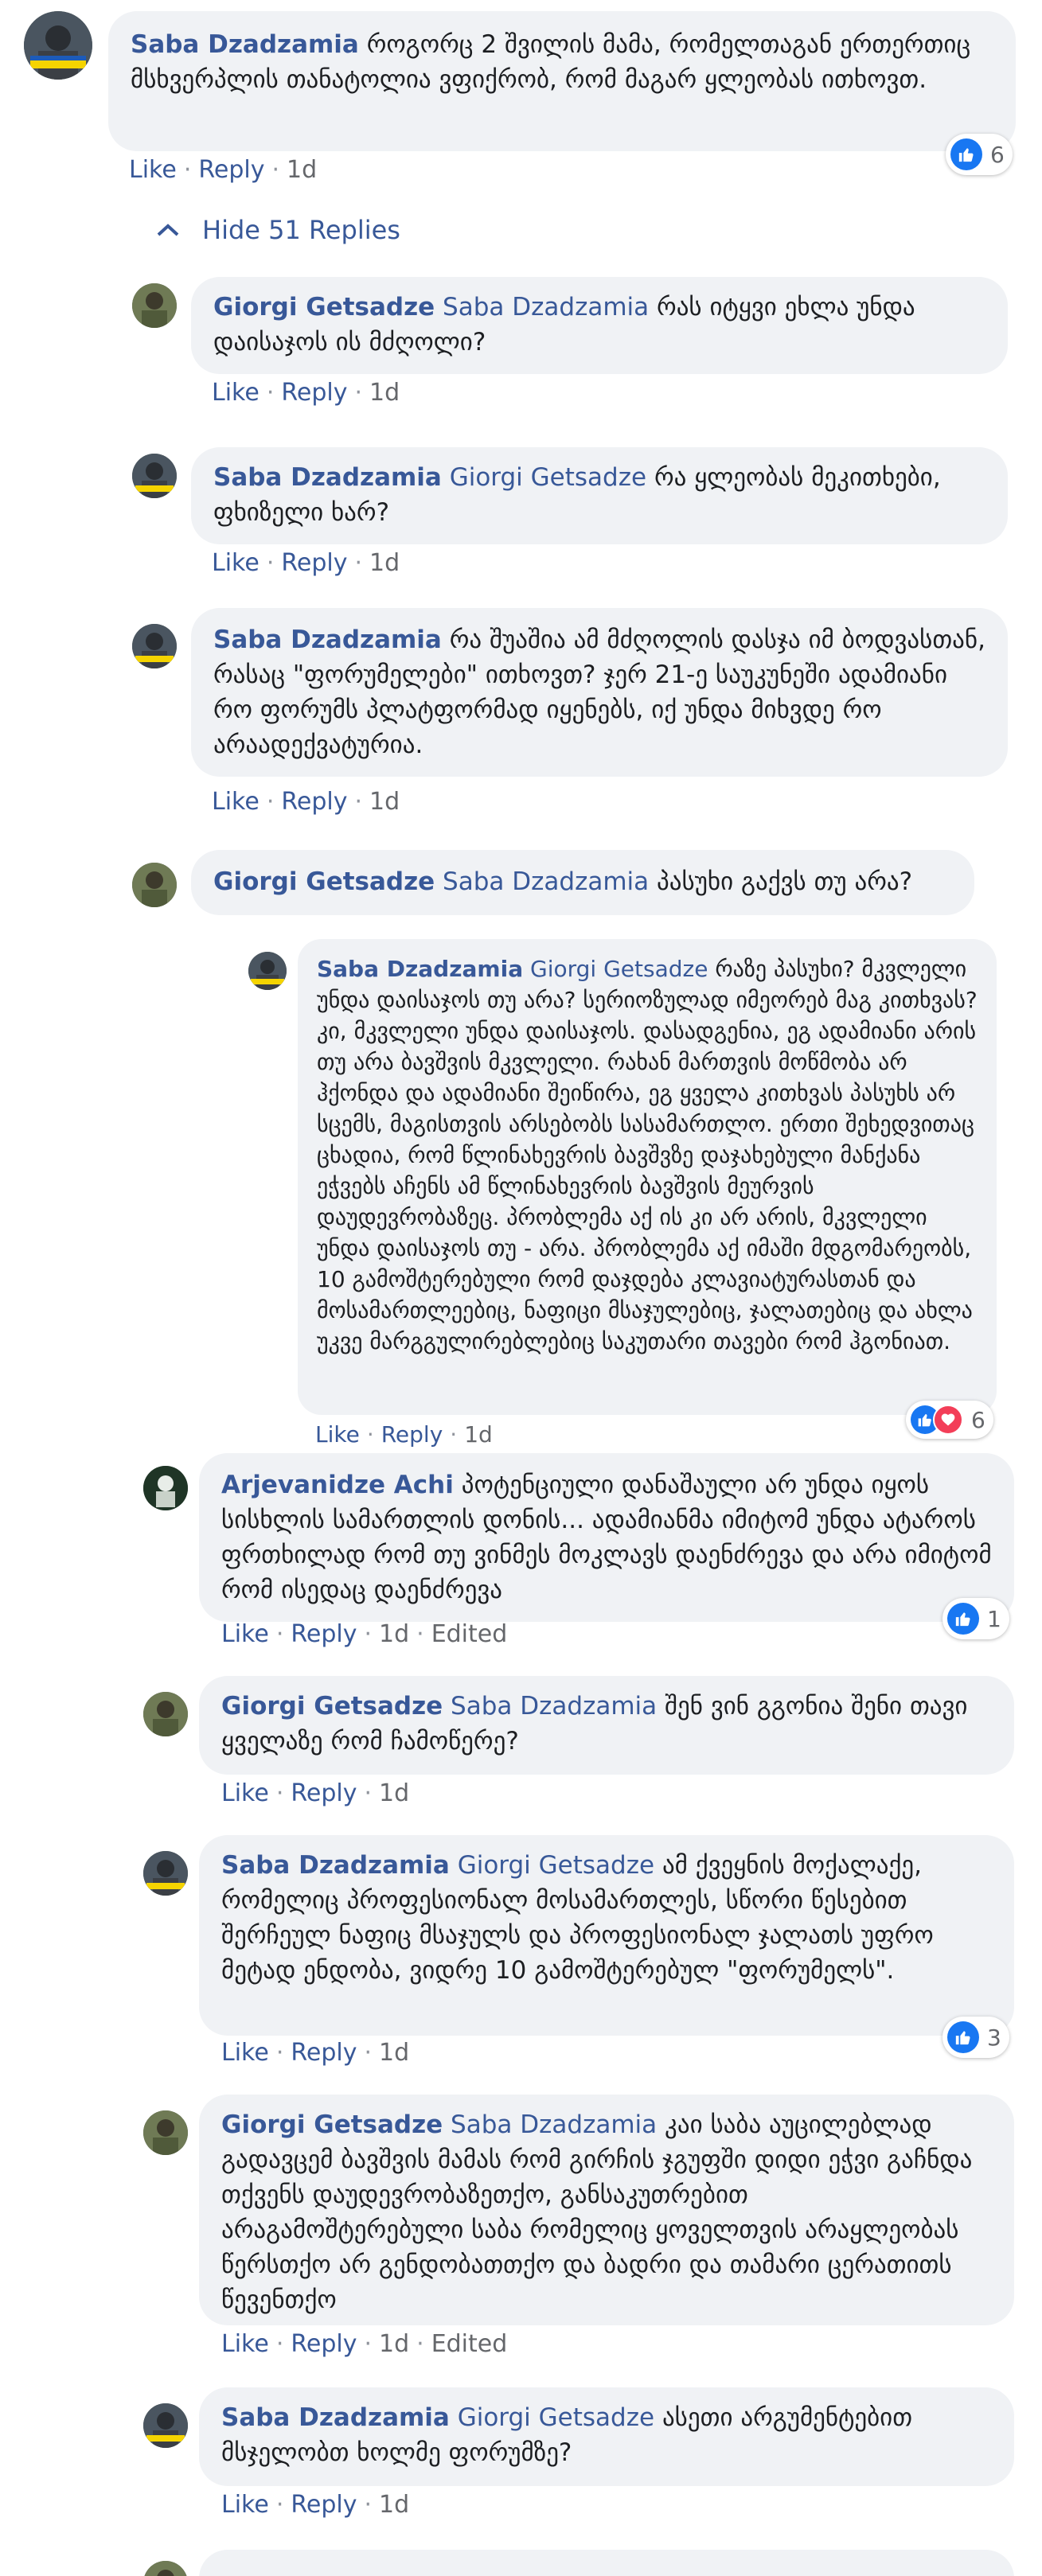 This screenshot has width=1042, height=2576. Describe the element at coordinates (785, 882) in the screenshot. I see `comment-text: პასუხი გაქვს თუ არა?` at that location.